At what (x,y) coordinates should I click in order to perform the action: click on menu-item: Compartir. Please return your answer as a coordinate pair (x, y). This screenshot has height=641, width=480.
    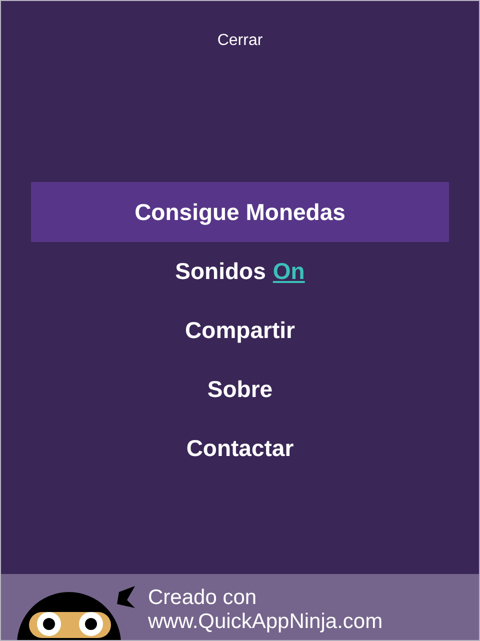
    Looking at the image, I should click on (240, 330).